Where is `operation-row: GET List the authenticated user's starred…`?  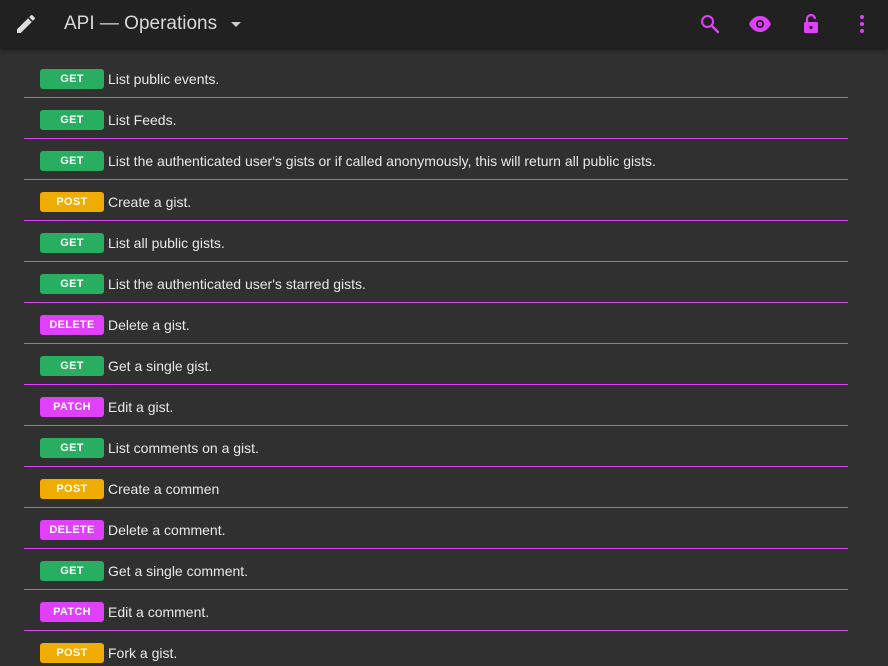
operation-row: GET List the authenticated user's starred… is located at coordinates (436, 282).